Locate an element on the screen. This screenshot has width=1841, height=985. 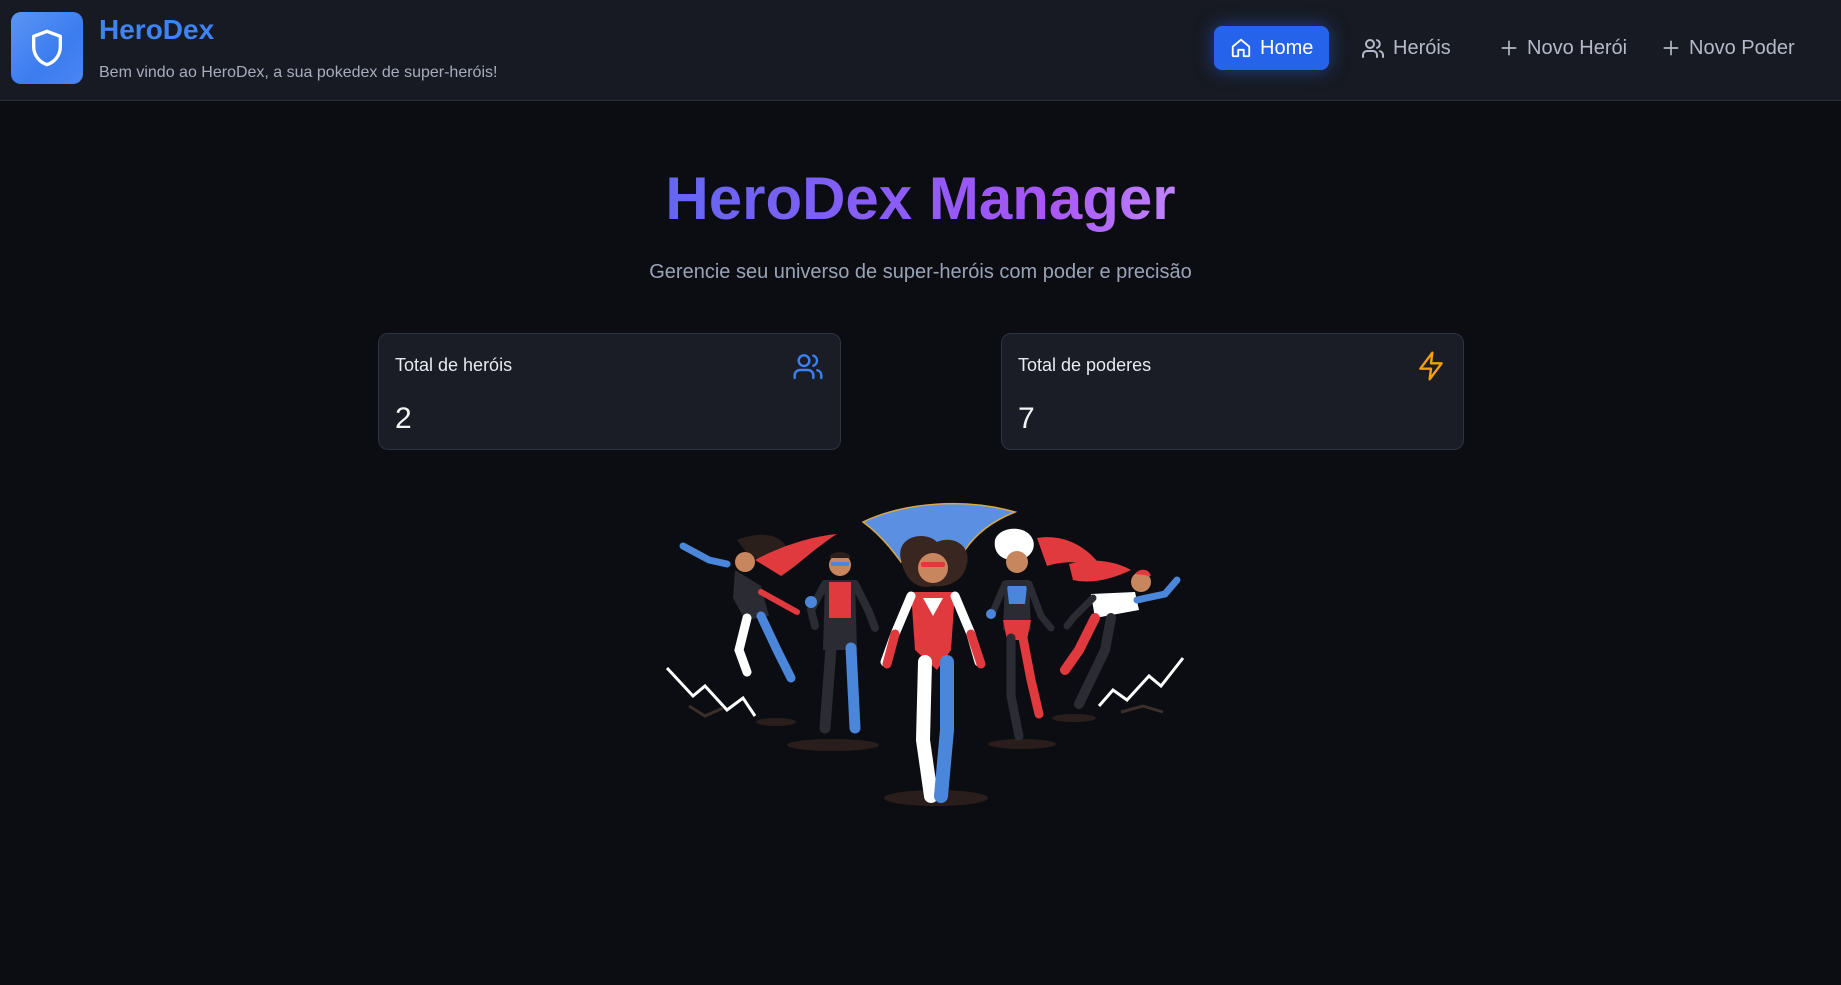
nav-home: Home is located at coordinates (1272, 48).